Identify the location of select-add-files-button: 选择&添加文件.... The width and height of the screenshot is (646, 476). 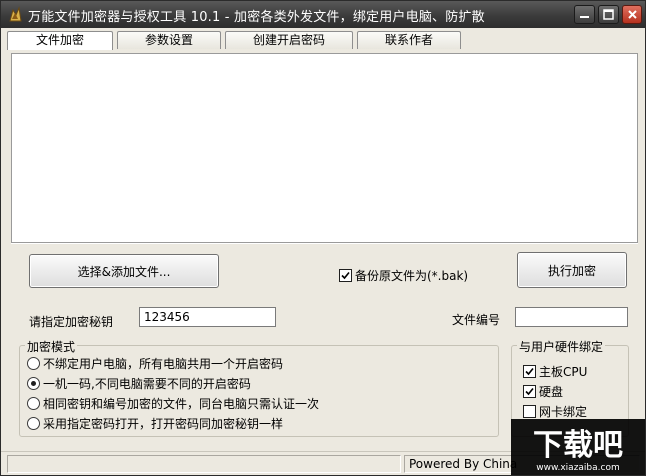
(124, 271).